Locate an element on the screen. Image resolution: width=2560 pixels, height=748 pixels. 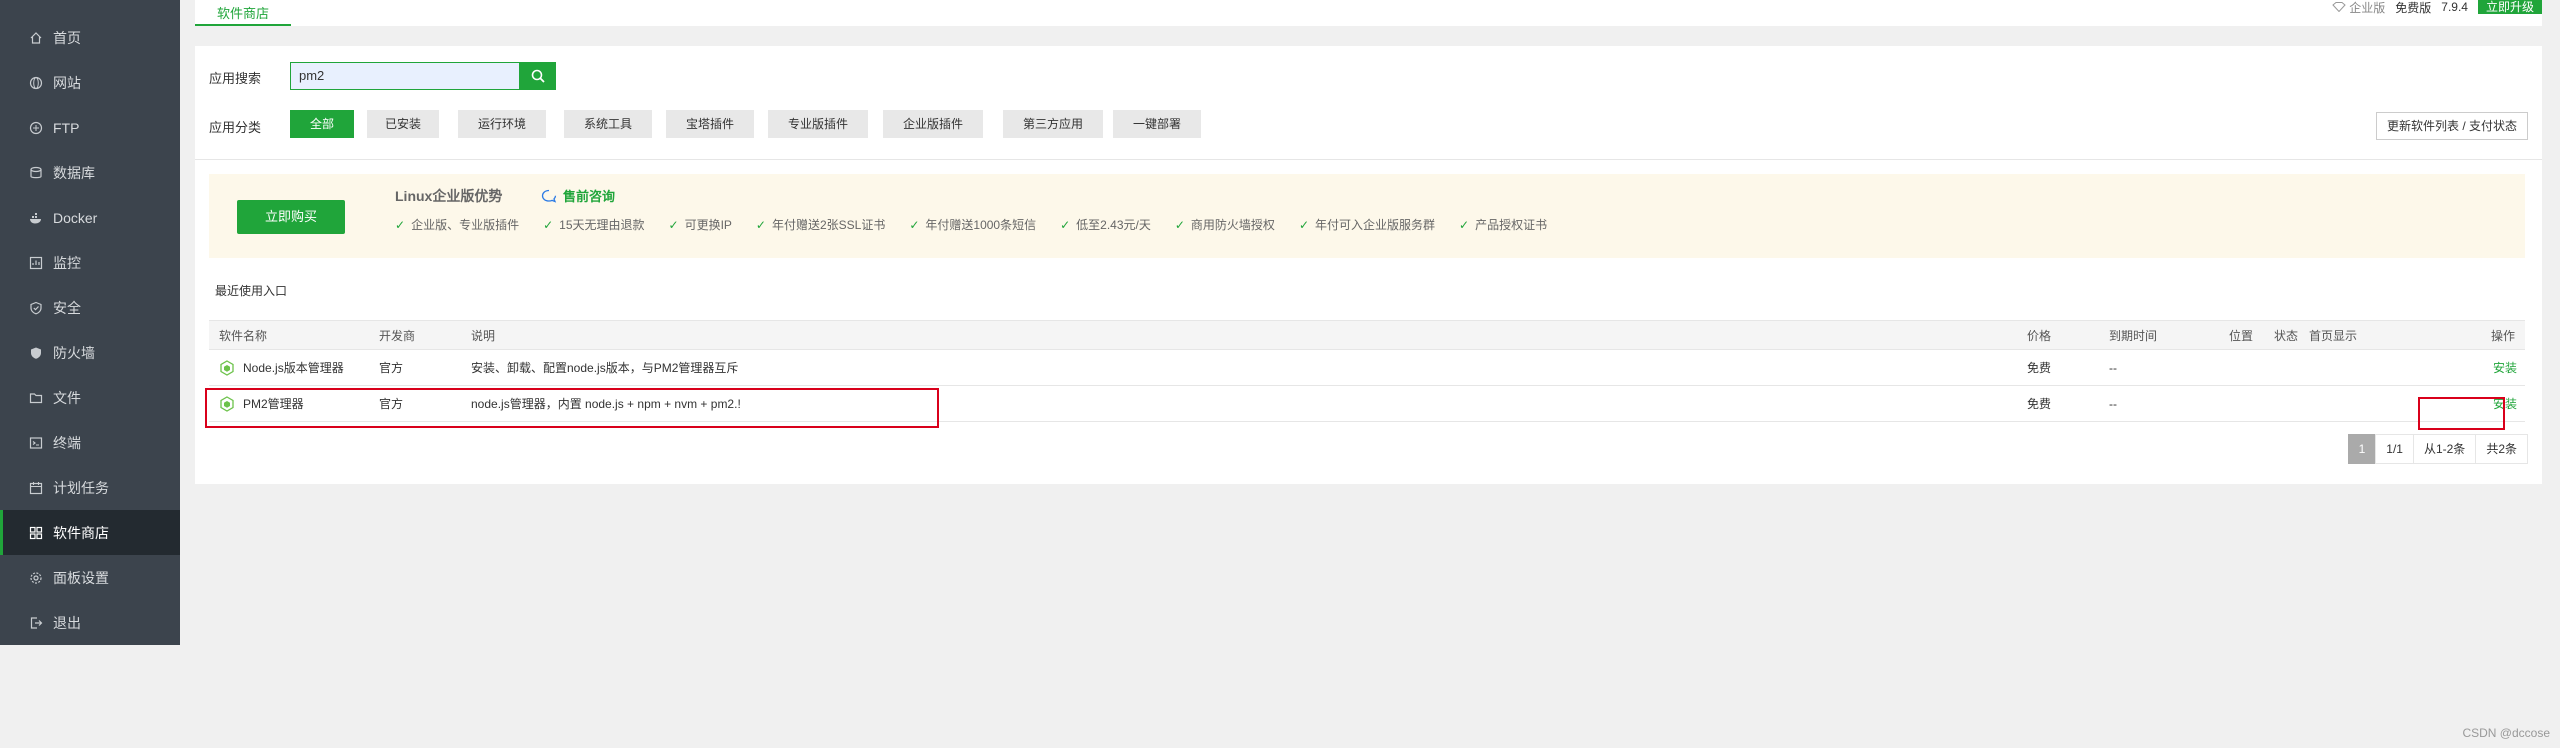
sidebar-item-label: 文件 is located at coordinates (67, 397).